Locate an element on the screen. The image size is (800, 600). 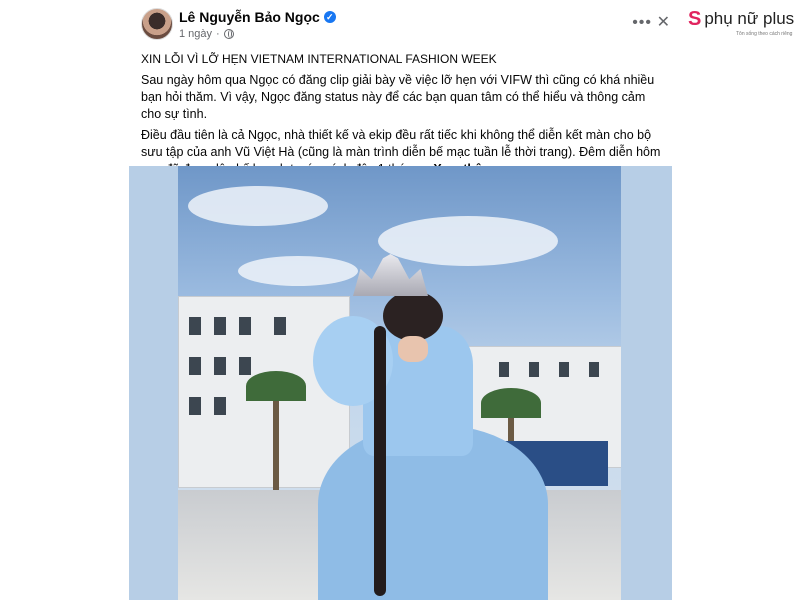
brand-tagline: Tôn sống theo cách riêng is located at coordinates (764, 34).